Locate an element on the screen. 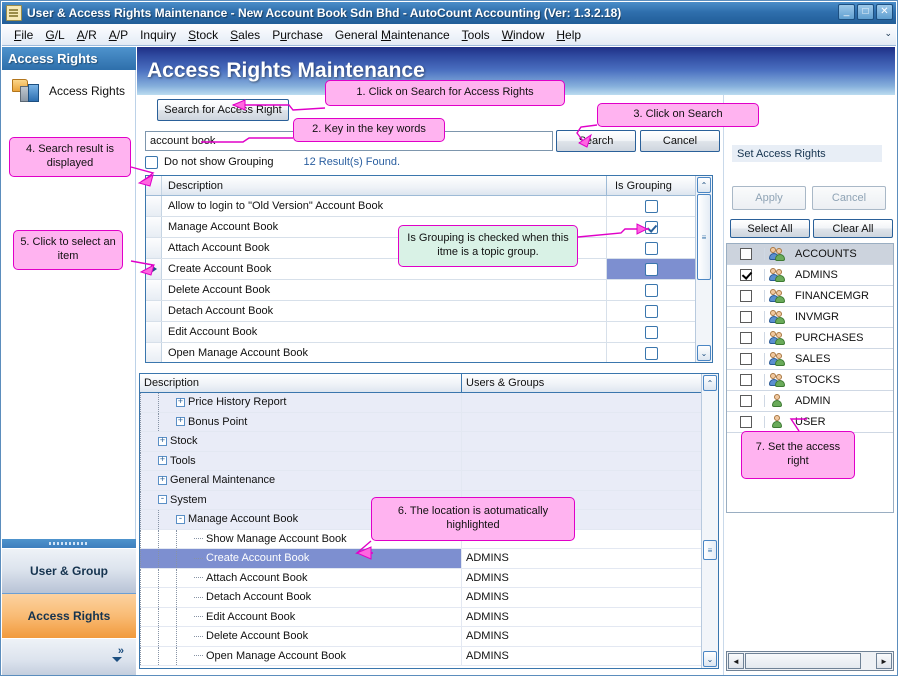 Image resolution: width=898 pixels, height=676 pixels. results-grid-vscrollbar: ⌃ ≡ ⌄ is located at coordinates (703, 269).